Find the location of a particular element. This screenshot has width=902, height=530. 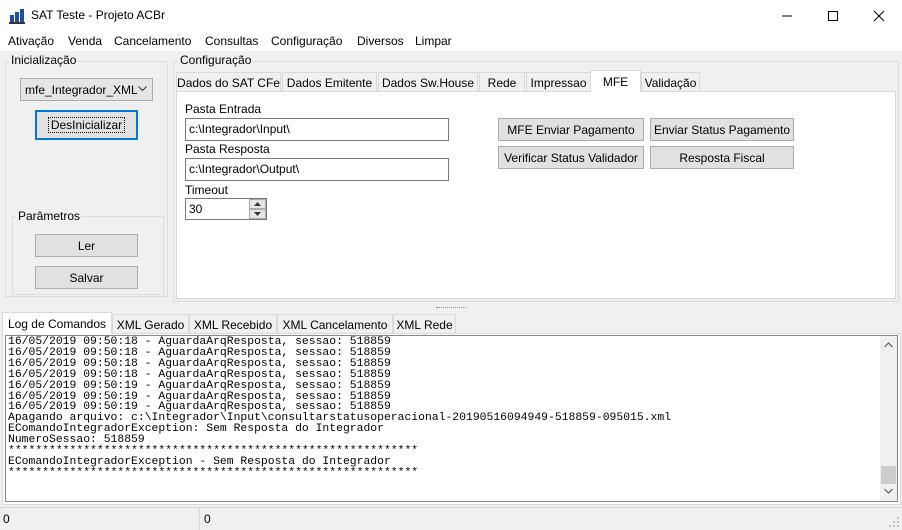

deinit-button-label: DesInicializar is located at coordinates (86, 125).